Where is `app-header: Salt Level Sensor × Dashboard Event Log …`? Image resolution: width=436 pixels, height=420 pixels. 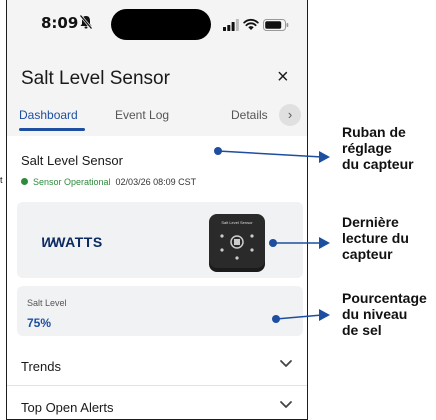
app-header: Salt Level Sensor × Dashboard Event Log … is located at coordinates (157, 95).